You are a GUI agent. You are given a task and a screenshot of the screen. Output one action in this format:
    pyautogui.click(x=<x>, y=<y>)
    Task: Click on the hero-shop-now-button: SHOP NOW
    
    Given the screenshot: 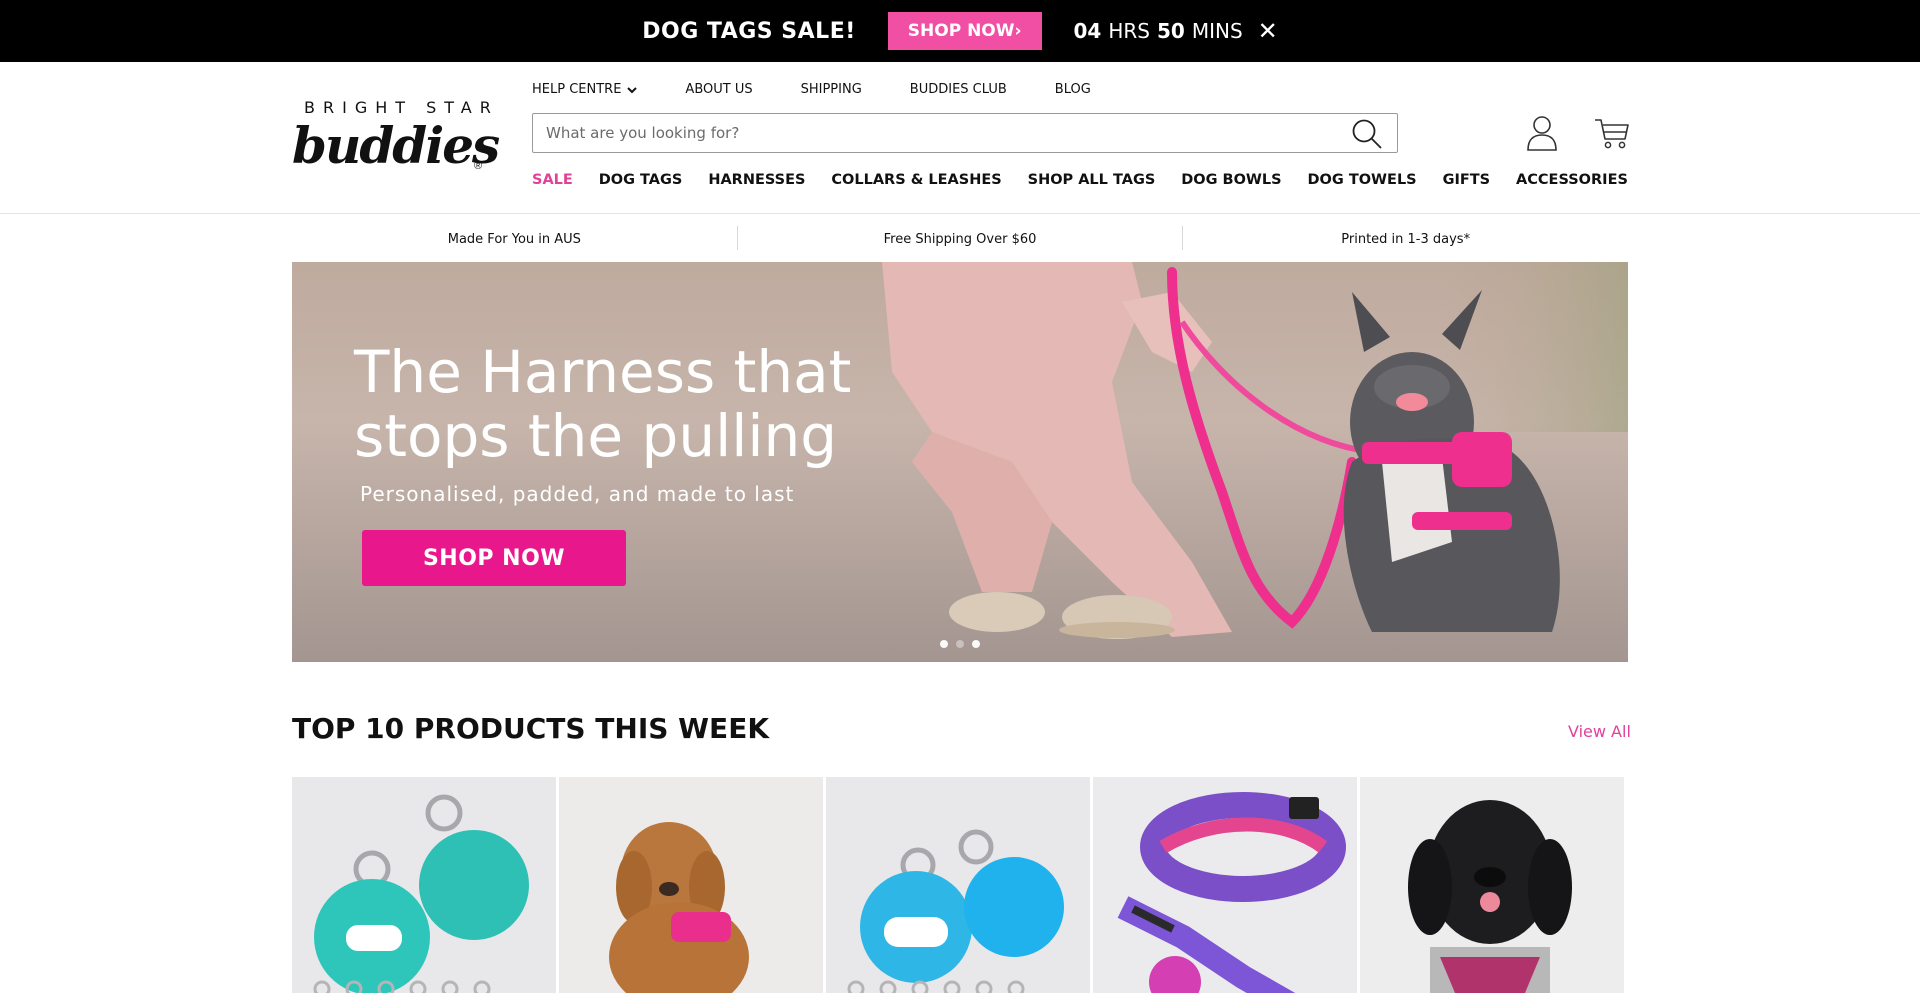 What is the action you would take?
    pyautogui.click(x=494, y=558)
    